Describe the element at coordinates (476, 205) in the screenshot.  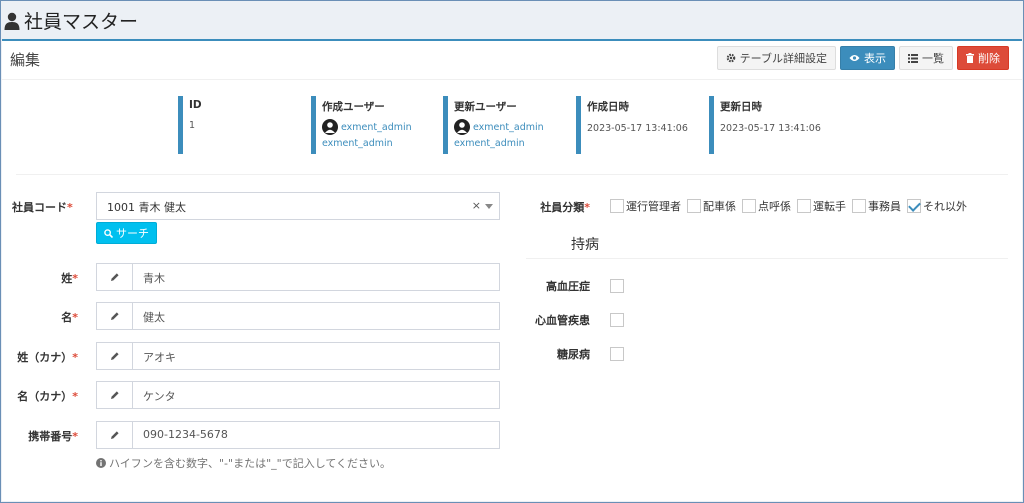
I see `clear-icon: ×` at that location.